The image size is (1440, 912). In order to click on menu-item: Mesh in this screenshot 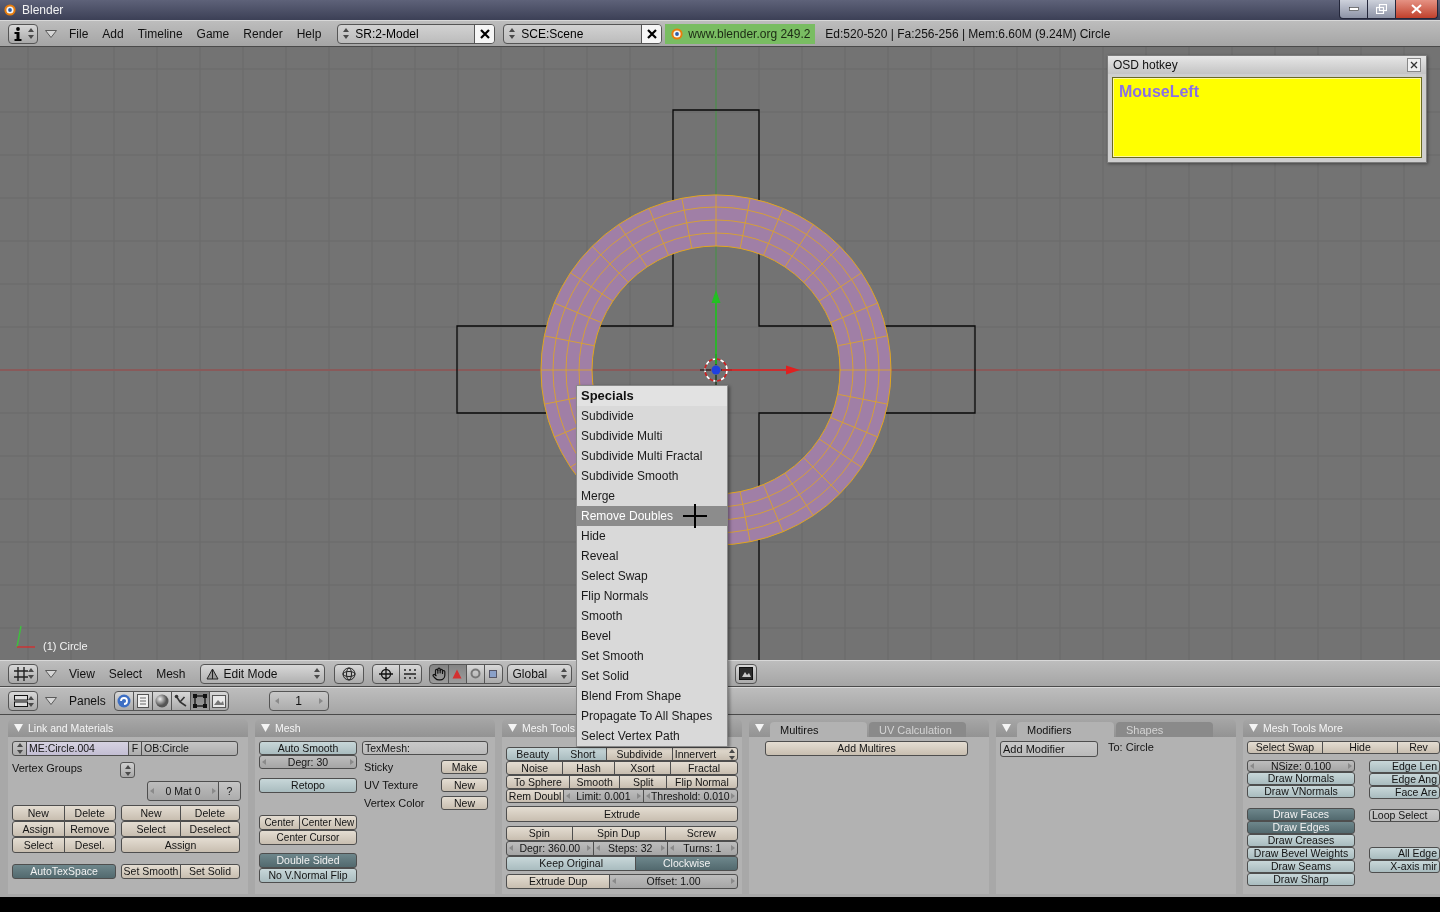, I will do `click(171, 673)`.